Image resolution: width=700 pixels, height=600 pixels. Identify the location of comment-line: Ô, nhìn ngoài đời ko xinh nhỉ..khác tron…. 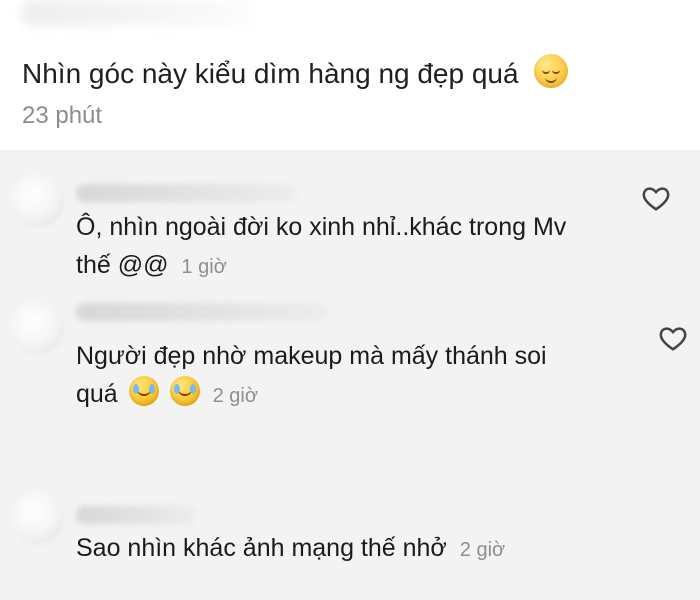
(321, 227).